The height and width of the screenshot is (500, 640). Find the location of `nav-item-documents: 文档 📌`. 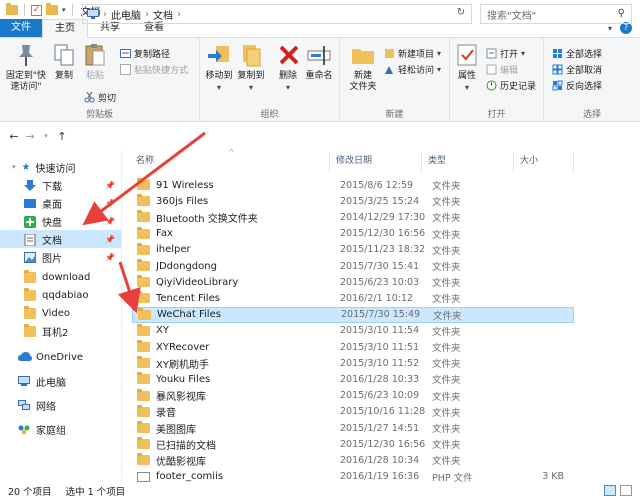

nav-item-documents: 文档 📌 is located at coordinates (60, 239).